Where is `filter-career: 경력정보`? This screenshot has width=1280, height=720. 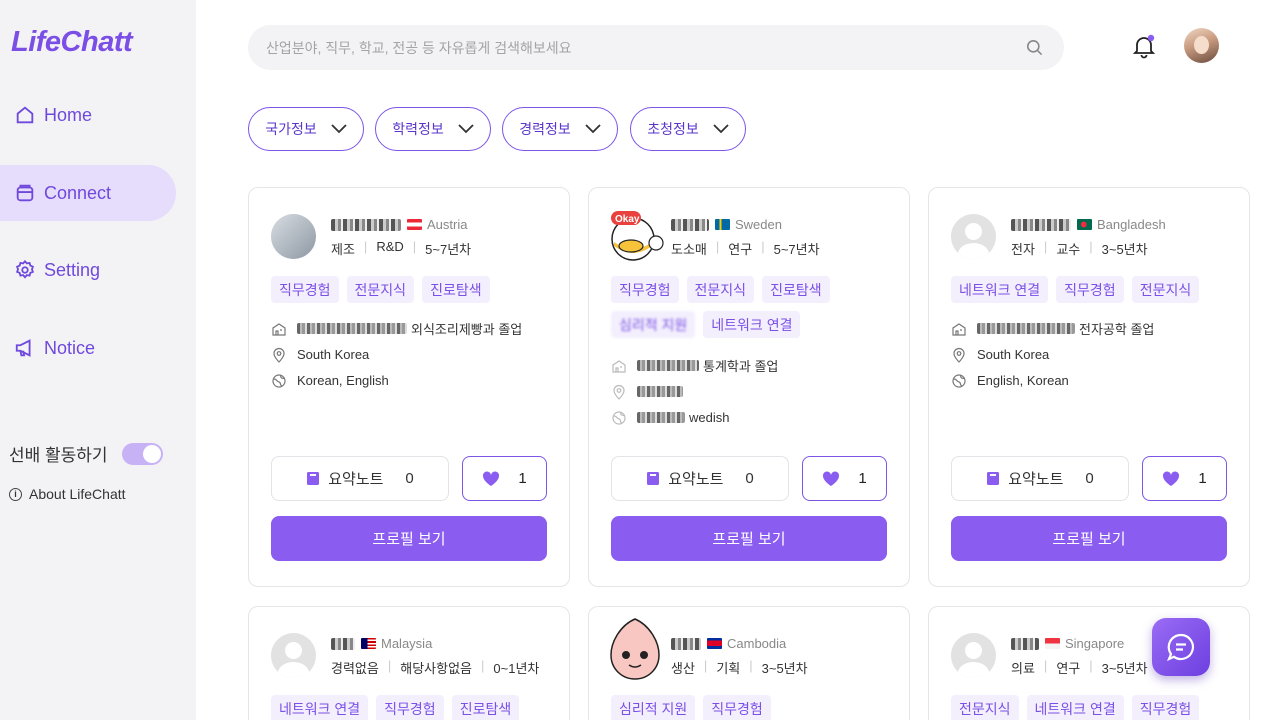
filter-career: 경력정보 is located at coordinates (560, 129).